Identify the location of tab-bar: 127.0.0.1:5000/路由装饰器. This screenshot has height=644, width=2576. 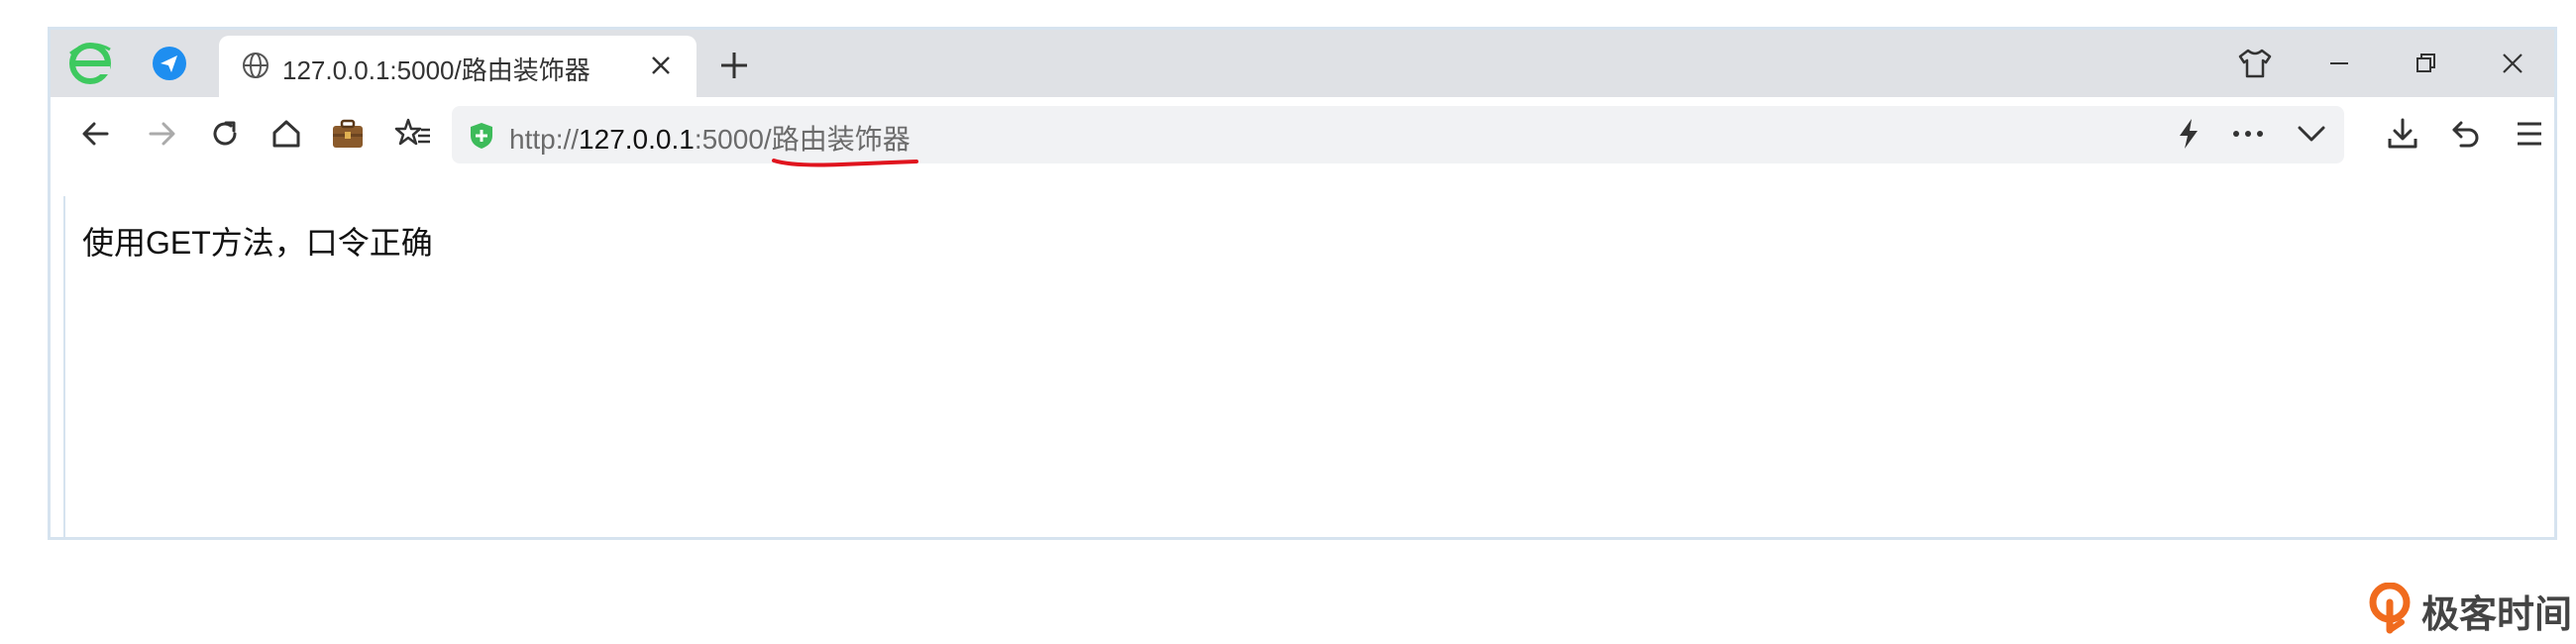
(1303, 64).